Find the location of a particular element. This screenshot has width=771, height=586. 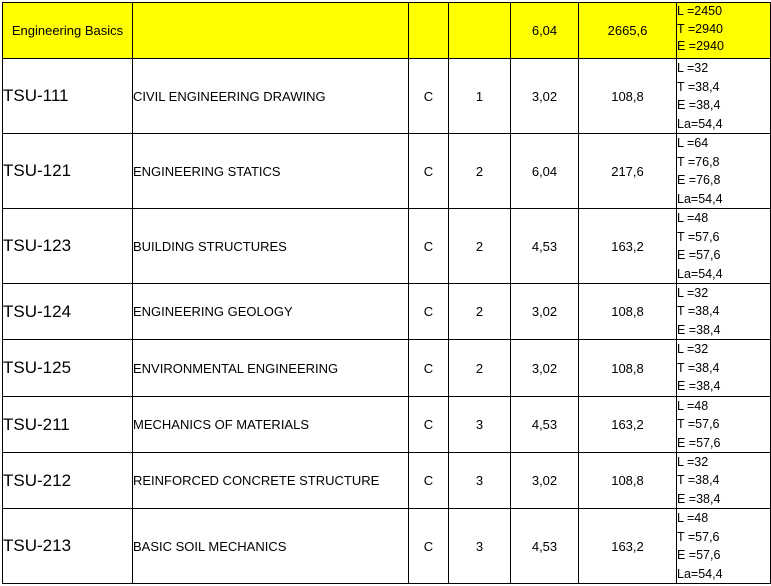

breakdown-line: T =76,8 is located at coordinates (698, 161).